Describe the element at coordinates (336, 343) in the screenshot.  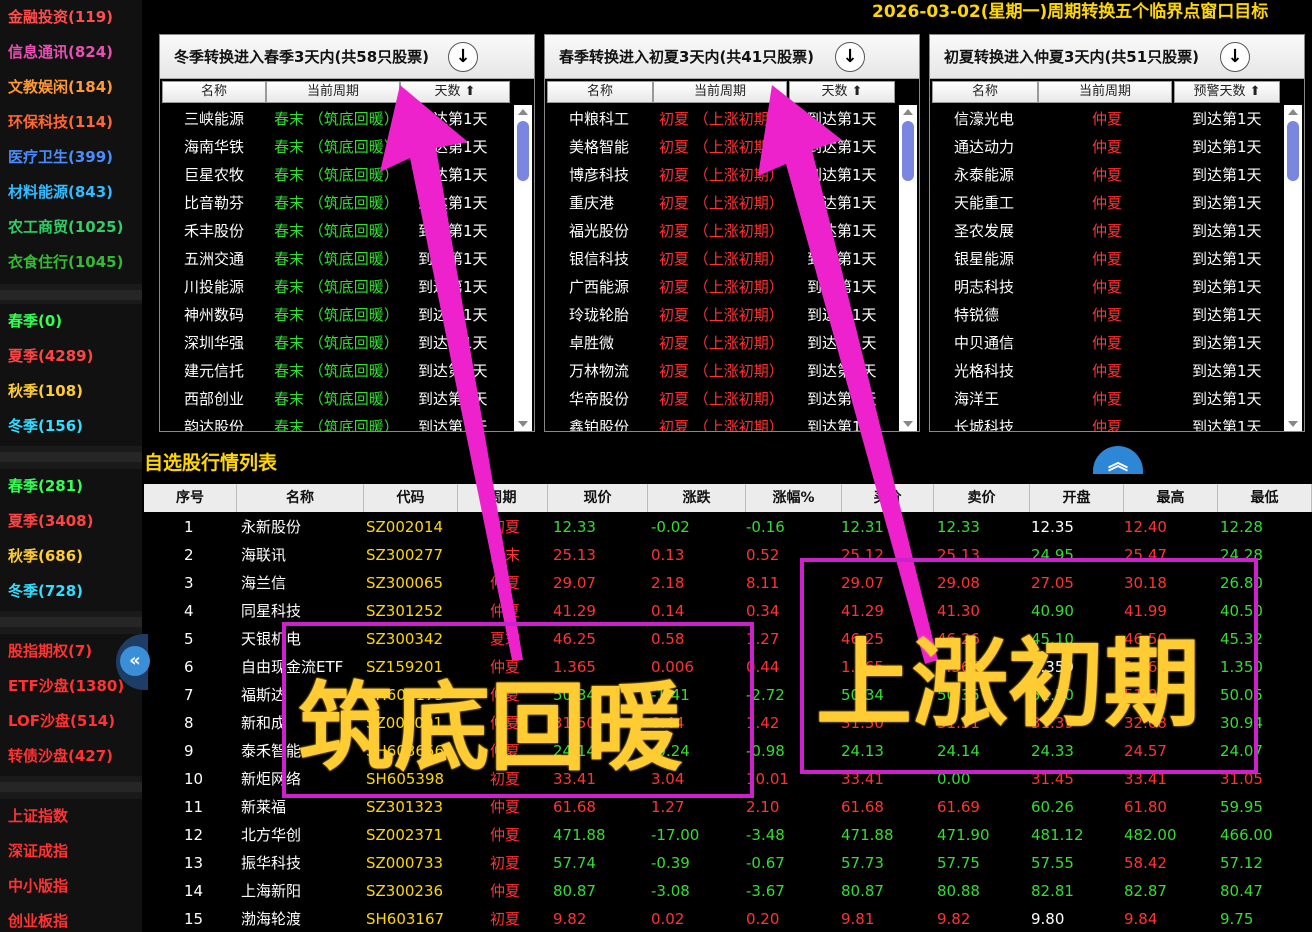
I see `table-row: 深圳华强 春末 （筑底回暖） 到达第1天` at that location.